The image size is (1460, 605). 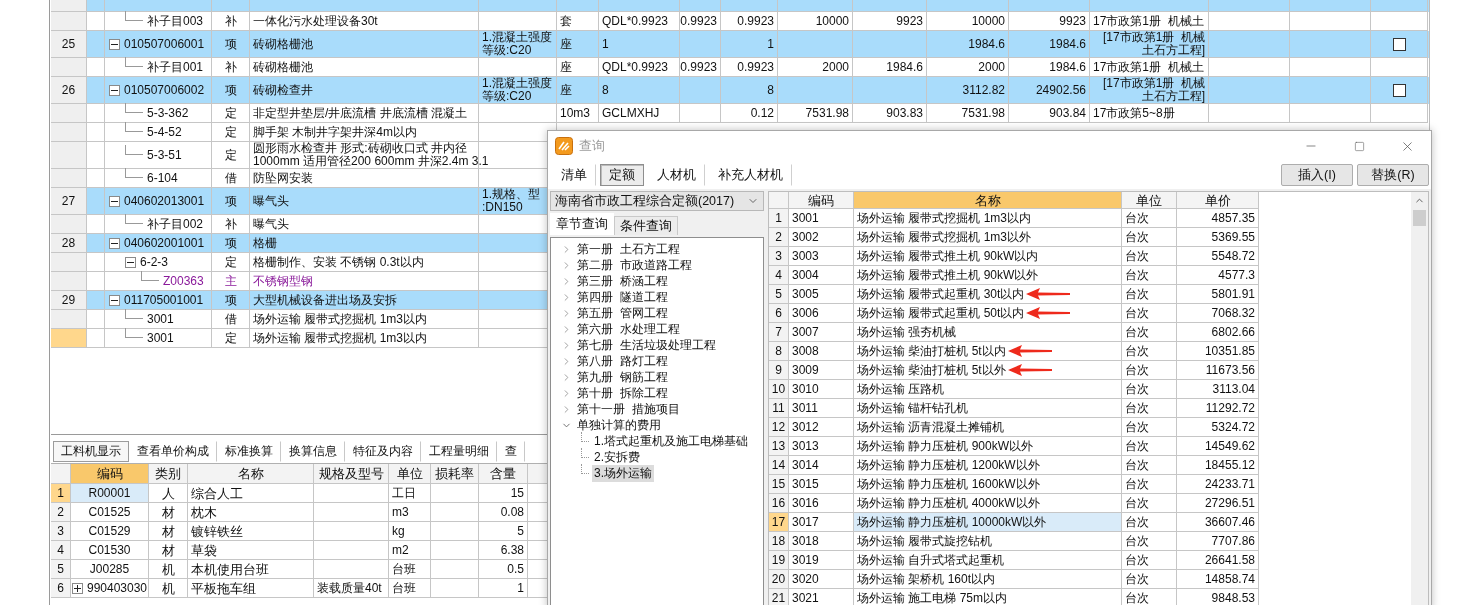 I want to click on unit-text: 套, so click(x=566, y=21).